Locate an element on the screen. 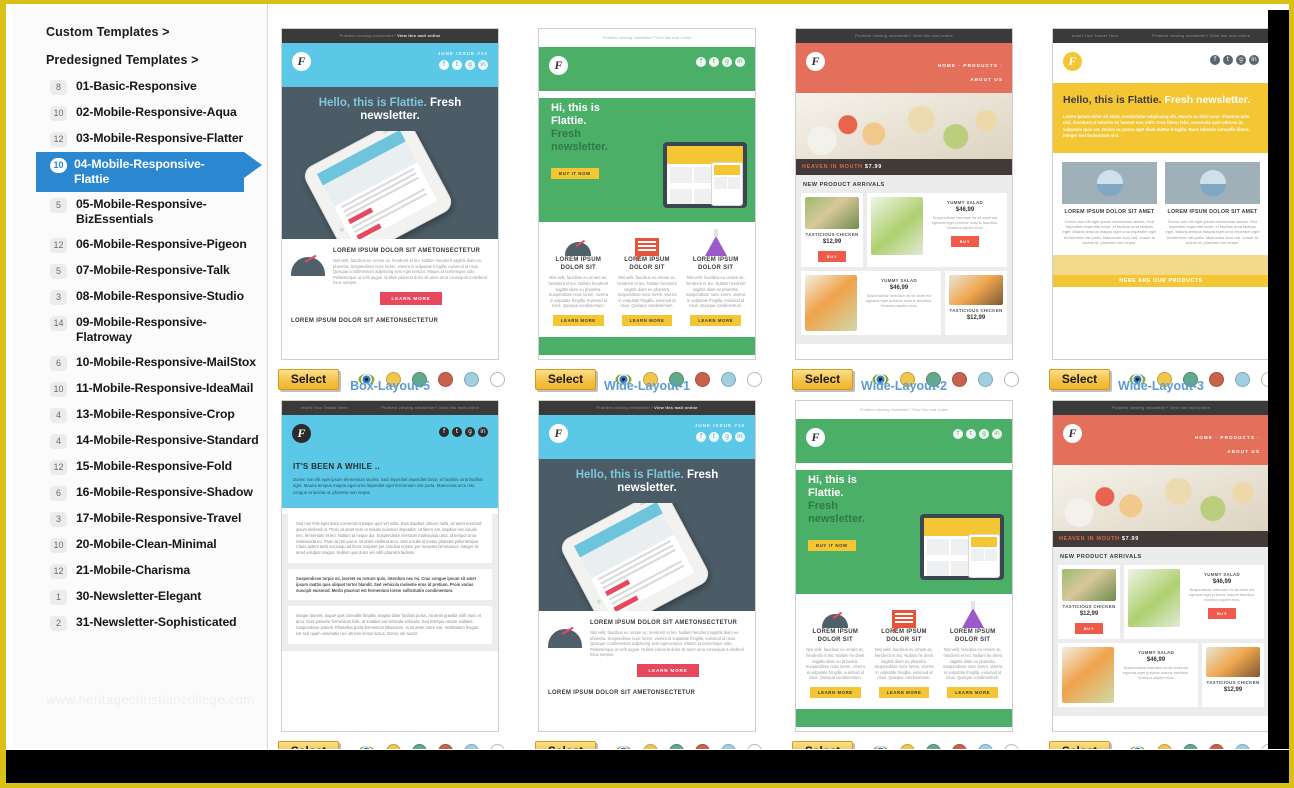 The image size is (1294, 788). sidebar-item-05-mobile-responsive-bizessentials: 5 05-Mobile-Responsive-BizEssentials is located at coordinates (139, 212).